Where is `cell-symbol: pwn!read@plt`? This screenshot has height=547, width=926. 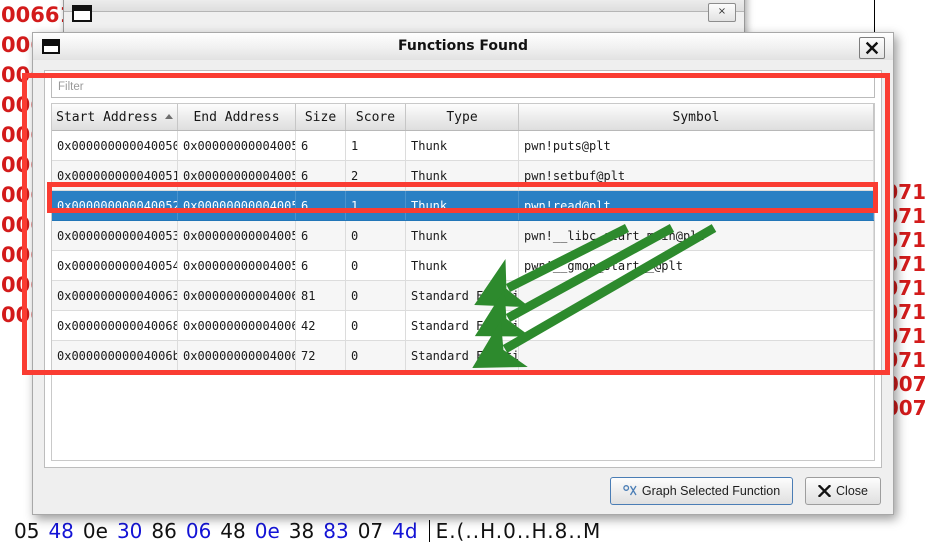
cell-symbol: pwn!read@plt is located at coordinates (696, 205).